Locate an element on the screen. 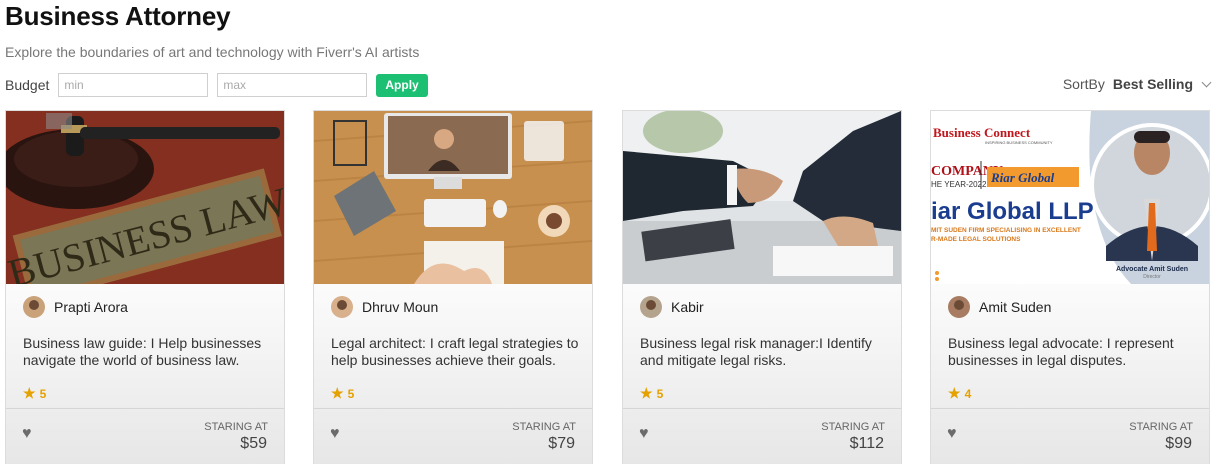 Image resolution: width=1216 pixels, height=464 pixels. sort-label: SortBy is located at coordinates (1083, 84).